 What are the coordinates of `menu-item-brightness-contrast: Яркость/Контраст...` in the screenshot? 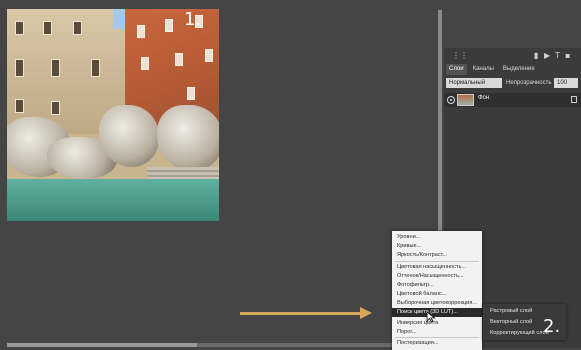 It's located at (422, 255).